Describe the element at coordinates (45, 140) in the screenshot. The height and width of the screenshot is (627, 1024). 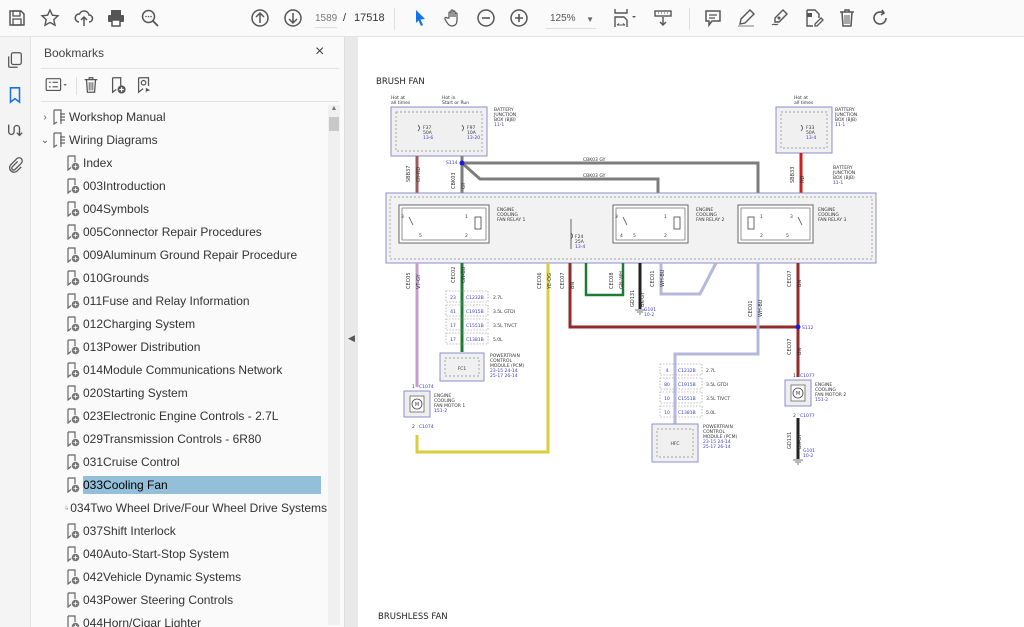
I see `chevron-down-icon: ⌄` at that location.